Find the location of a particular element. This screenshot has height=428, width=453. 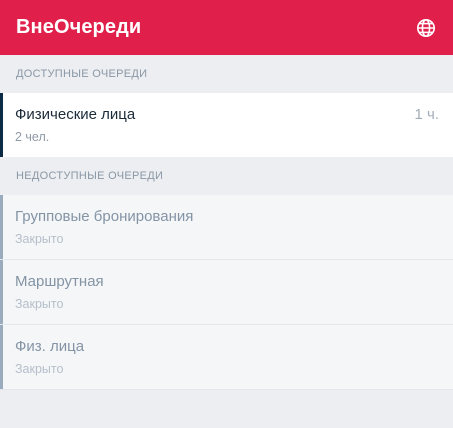

available-queues-header: ДОСТУПНЫЕ ОЧЕРЕДИ is located at coordinates (82, 74).